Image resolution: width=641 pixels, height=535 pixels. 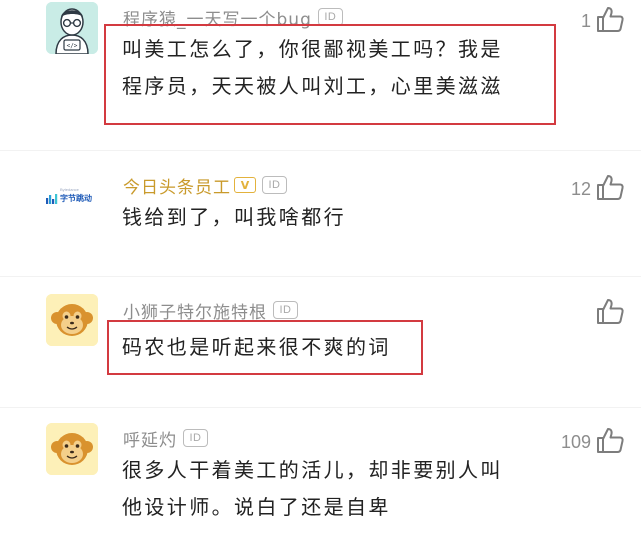 I want to click on comment-text: 码农也是听起来很不爽的词, so click(x=256, y=347).